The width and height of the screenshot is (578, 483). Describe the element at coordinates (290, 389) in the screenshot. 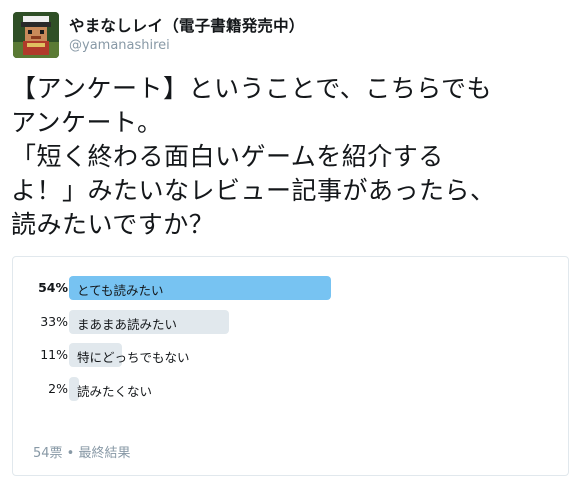

I see `poll-option: 2% 読みたくない` at that location.